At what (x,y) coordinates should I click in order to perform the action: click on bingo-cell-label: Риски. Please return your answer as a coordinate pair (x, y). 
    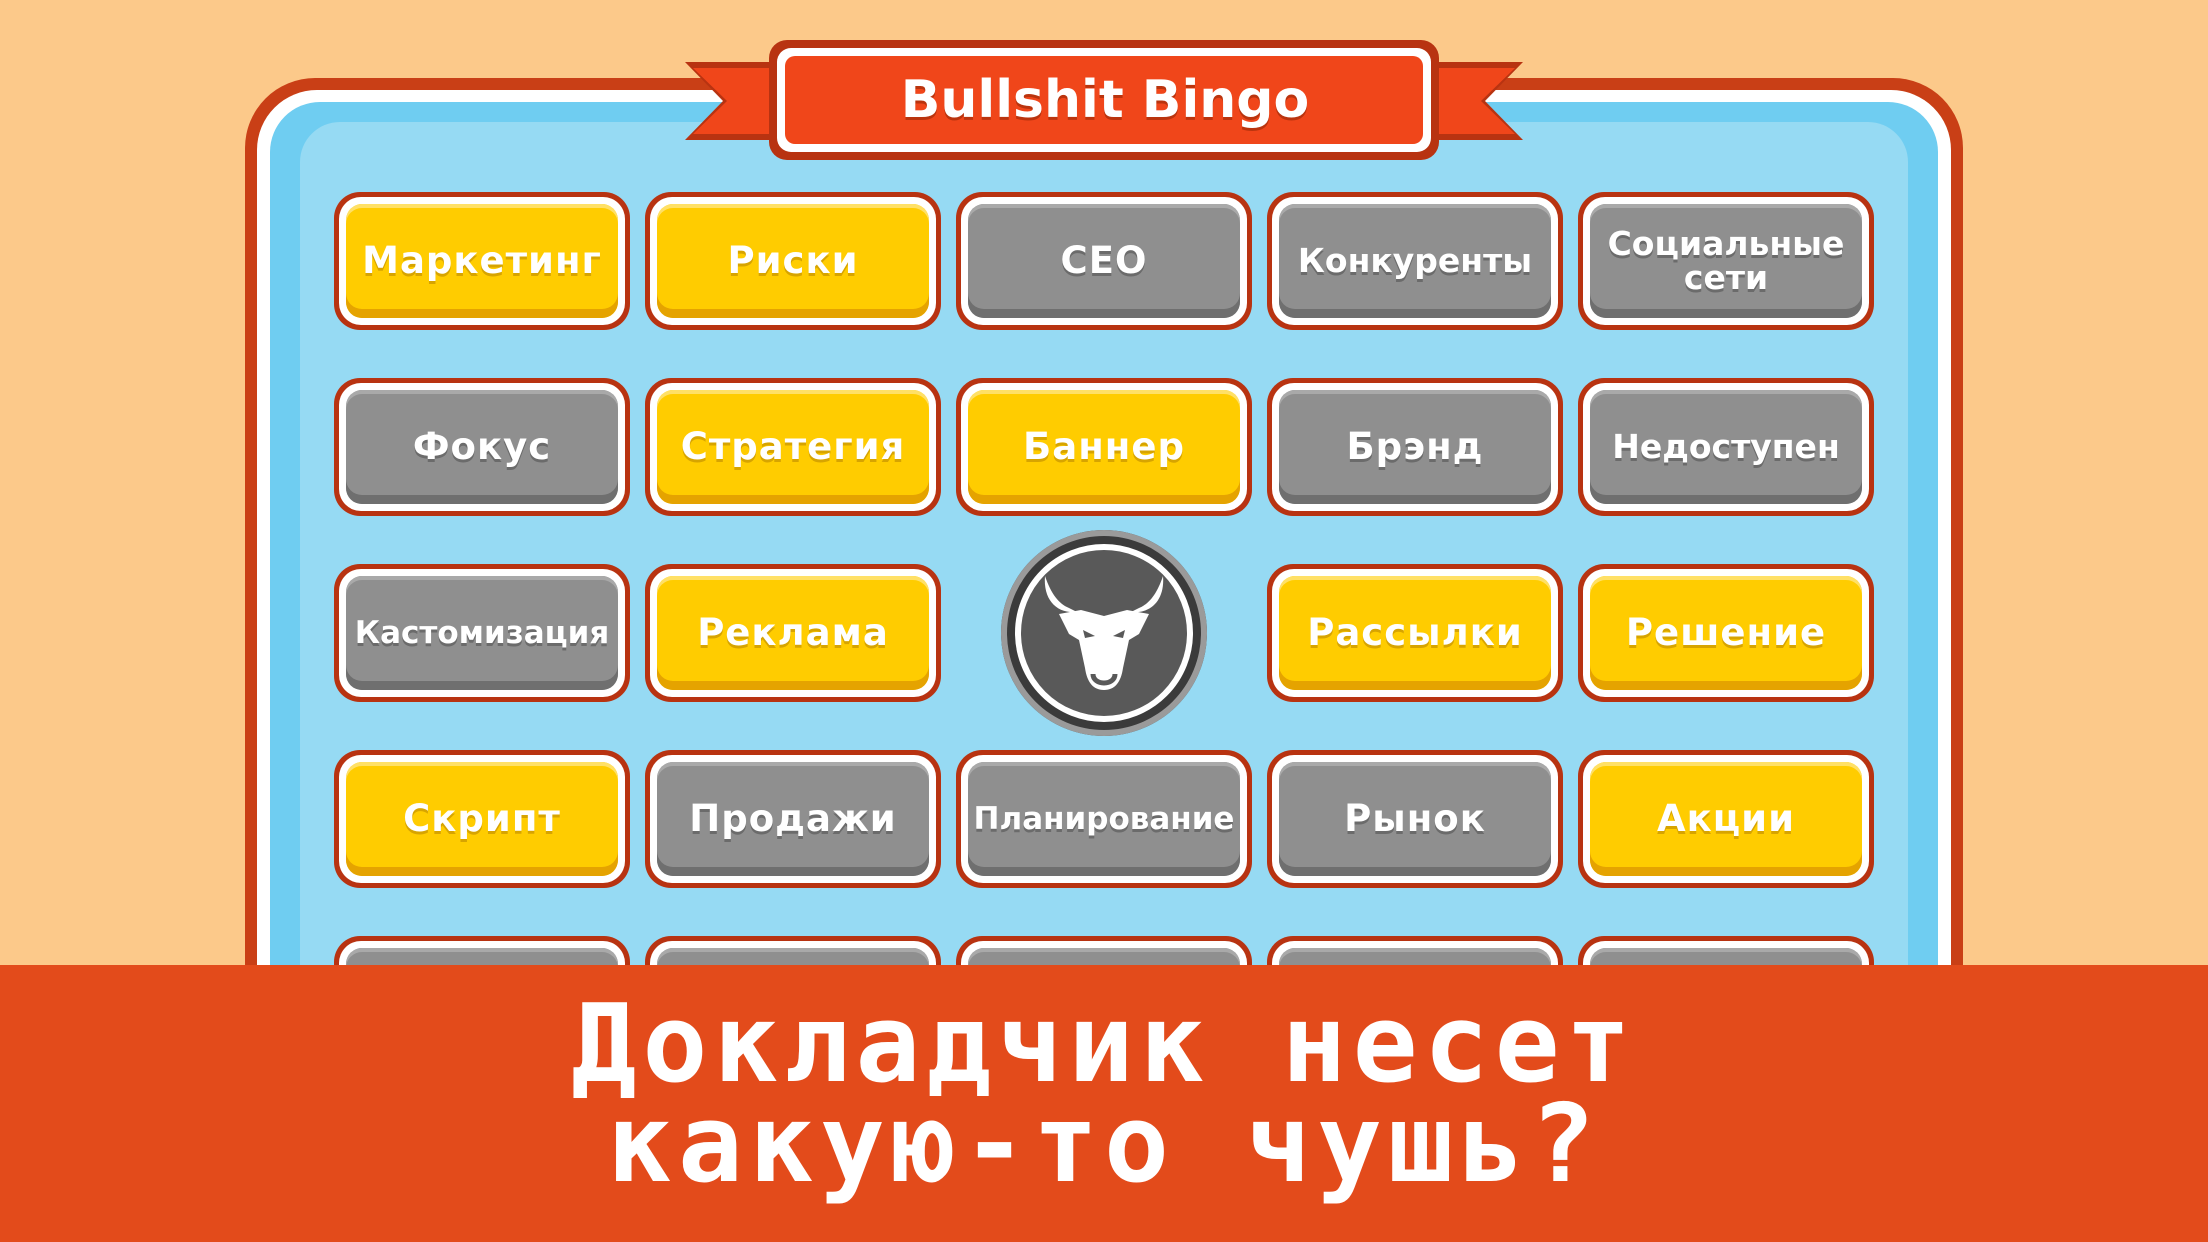
    Looking at the image, I should click on (793, 261).